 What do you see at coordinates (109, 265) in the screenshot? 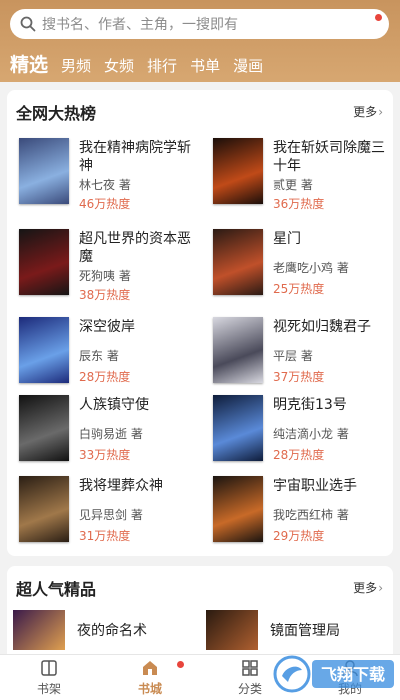
I see `book-item: 超凡世界的资本恶魔死狗咦 著 38万热度` at bounding box center [109, 265].